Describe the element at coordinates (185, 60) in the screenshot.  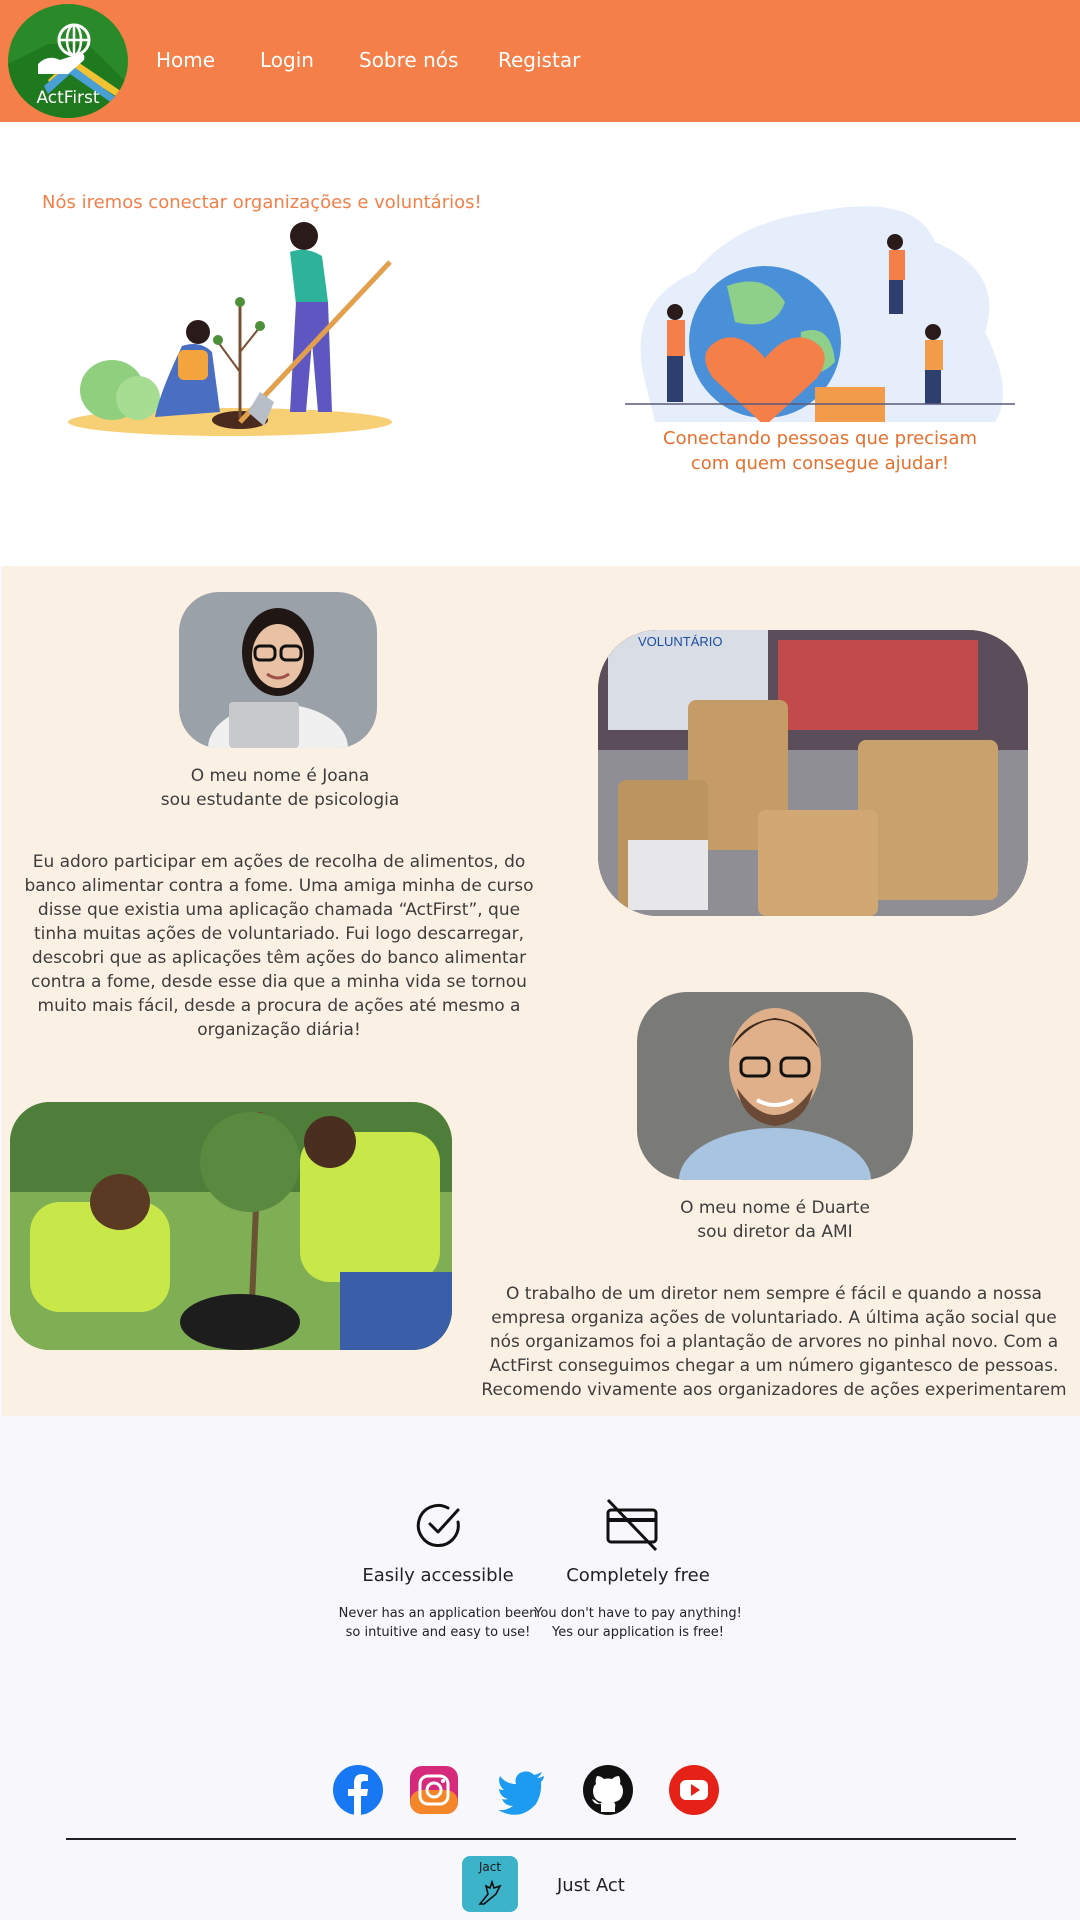
I see `nav-home: Home` at that location.